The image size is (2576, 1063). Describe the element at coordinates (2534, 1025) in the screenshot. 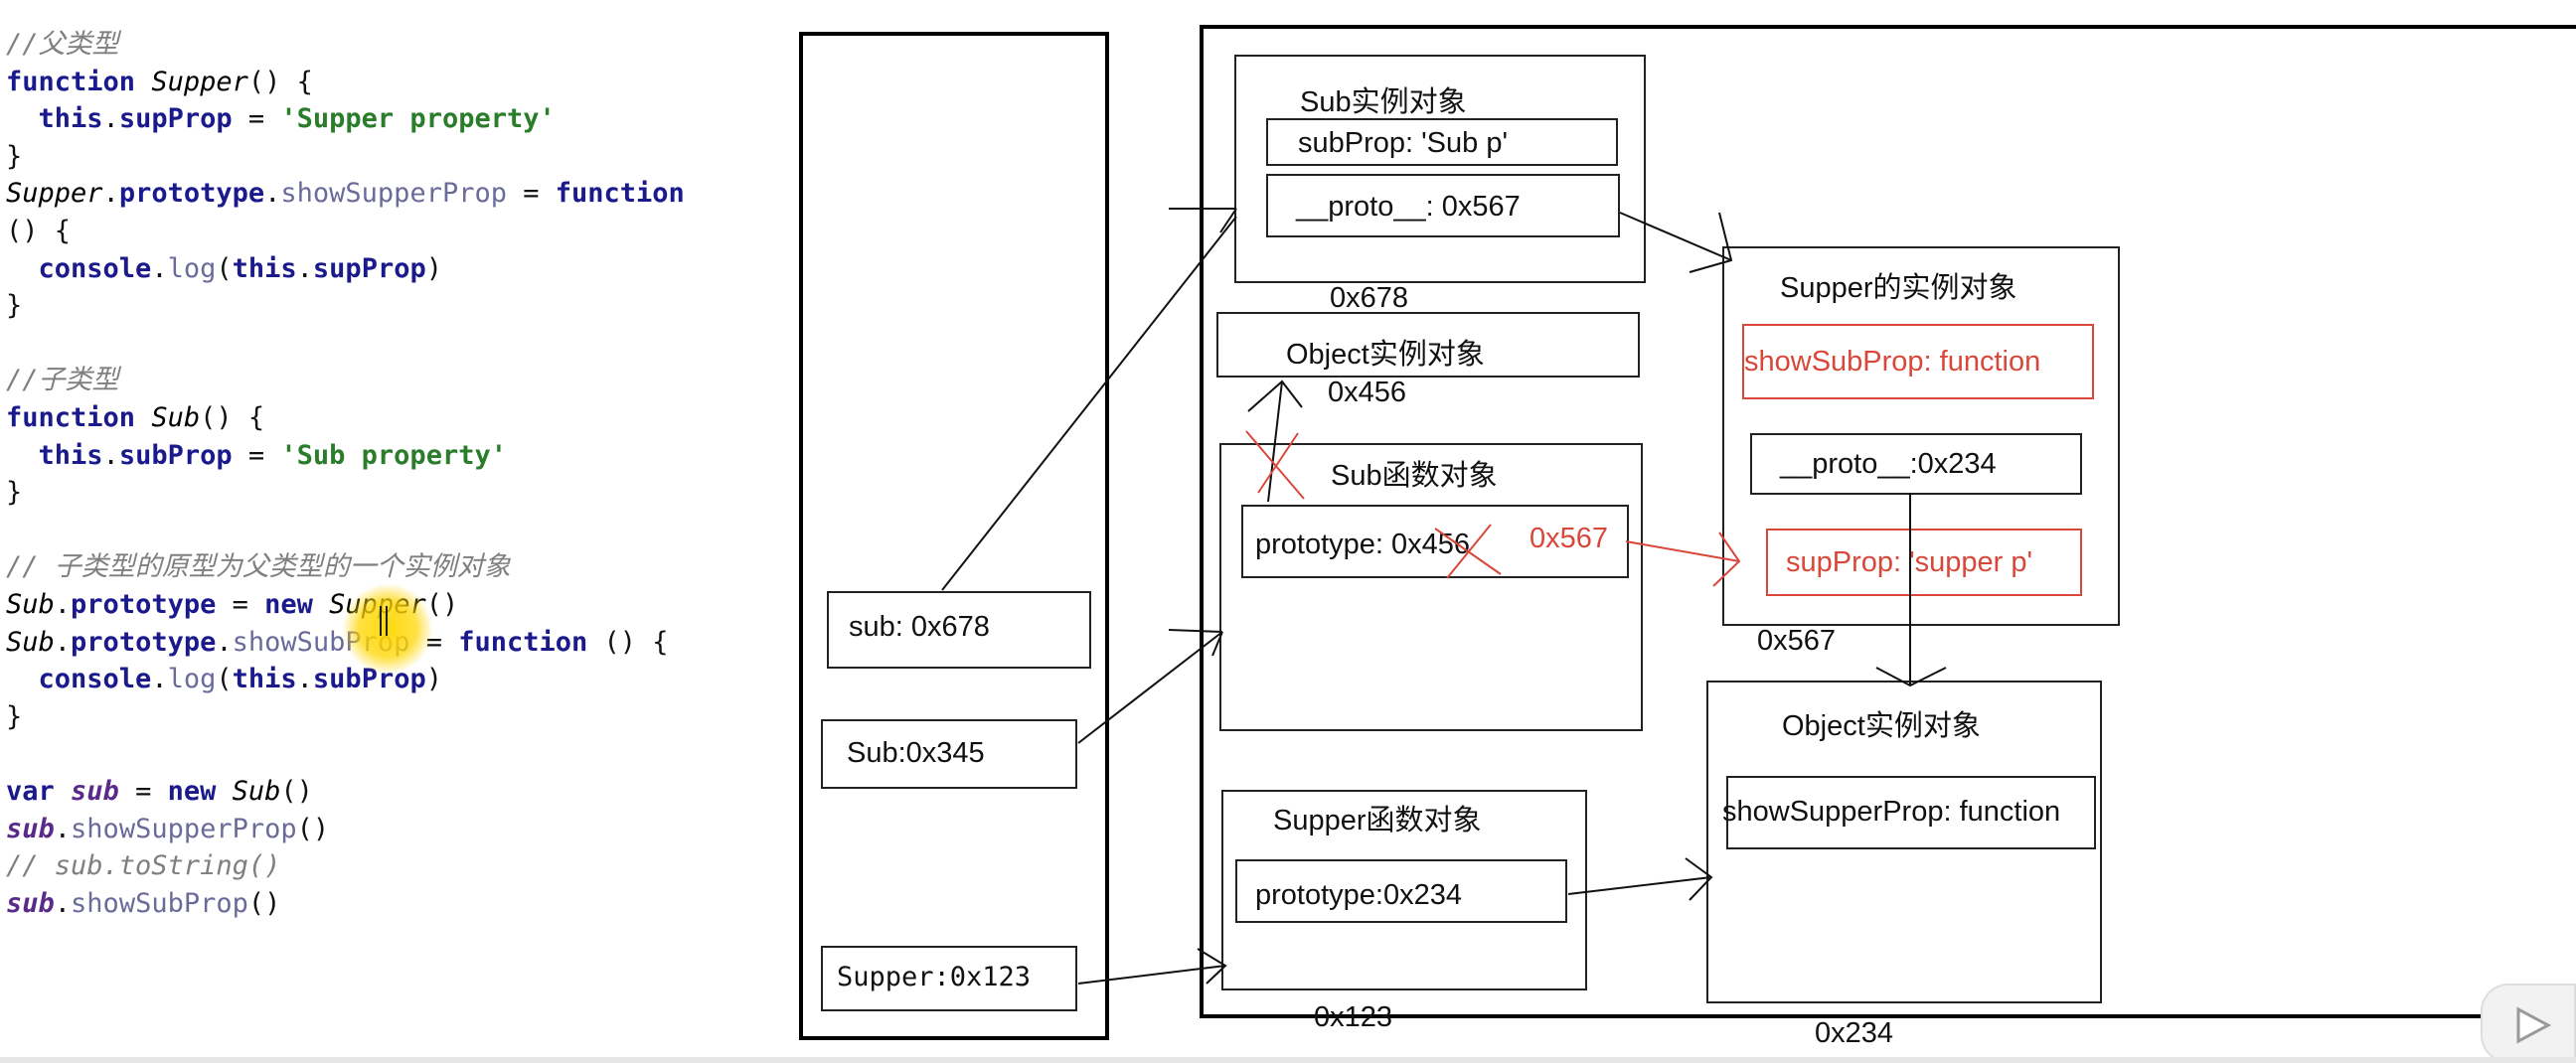

I see `play-icon` at that location.